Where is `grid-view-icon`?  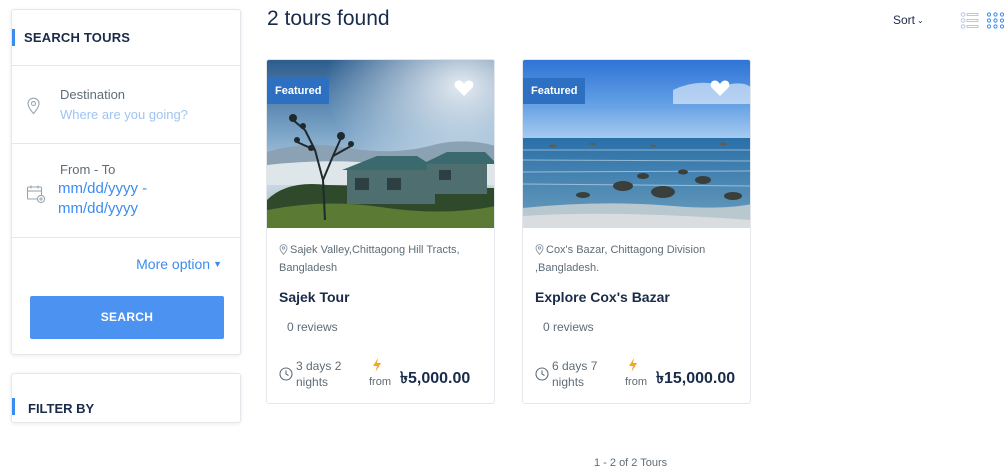 grid-view-icon is located at coordinates (995, 23).